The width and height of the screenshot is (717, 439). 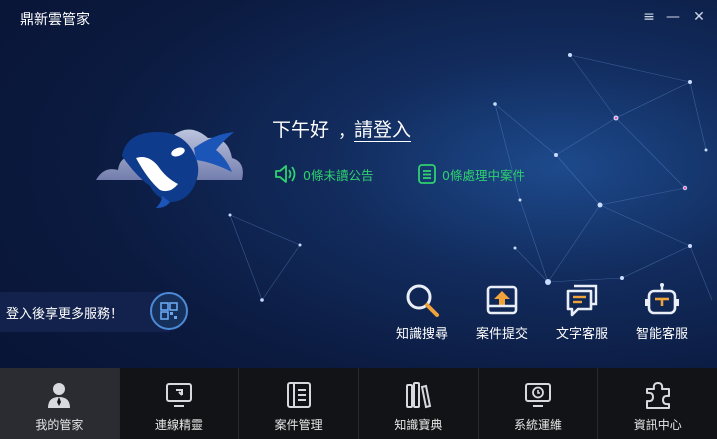 What do you see at coordinates (657, 425) in the screenshot?
I see `nav-label: 資訊中心` at bounding box center [657, 425].